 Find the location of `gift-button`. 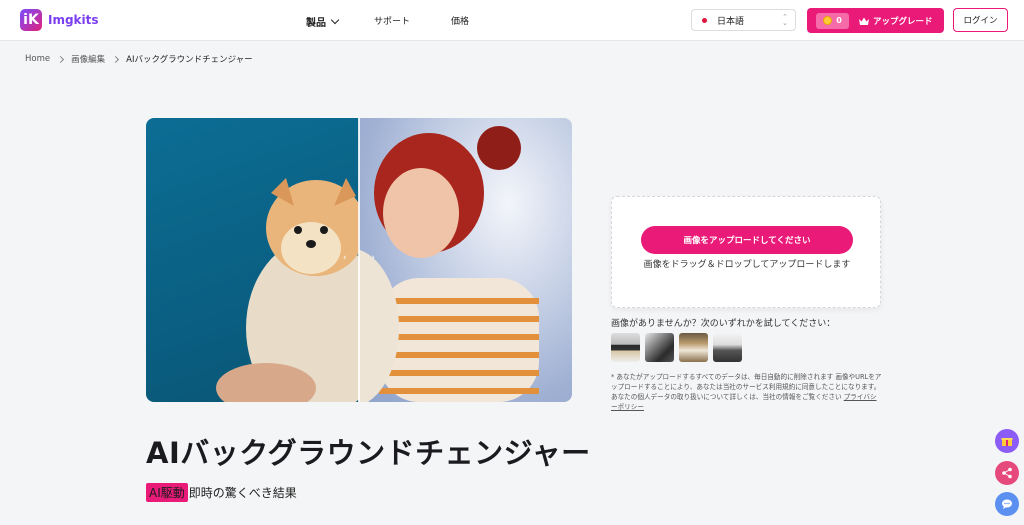

gift-button is located at coordinates (1007, 441).